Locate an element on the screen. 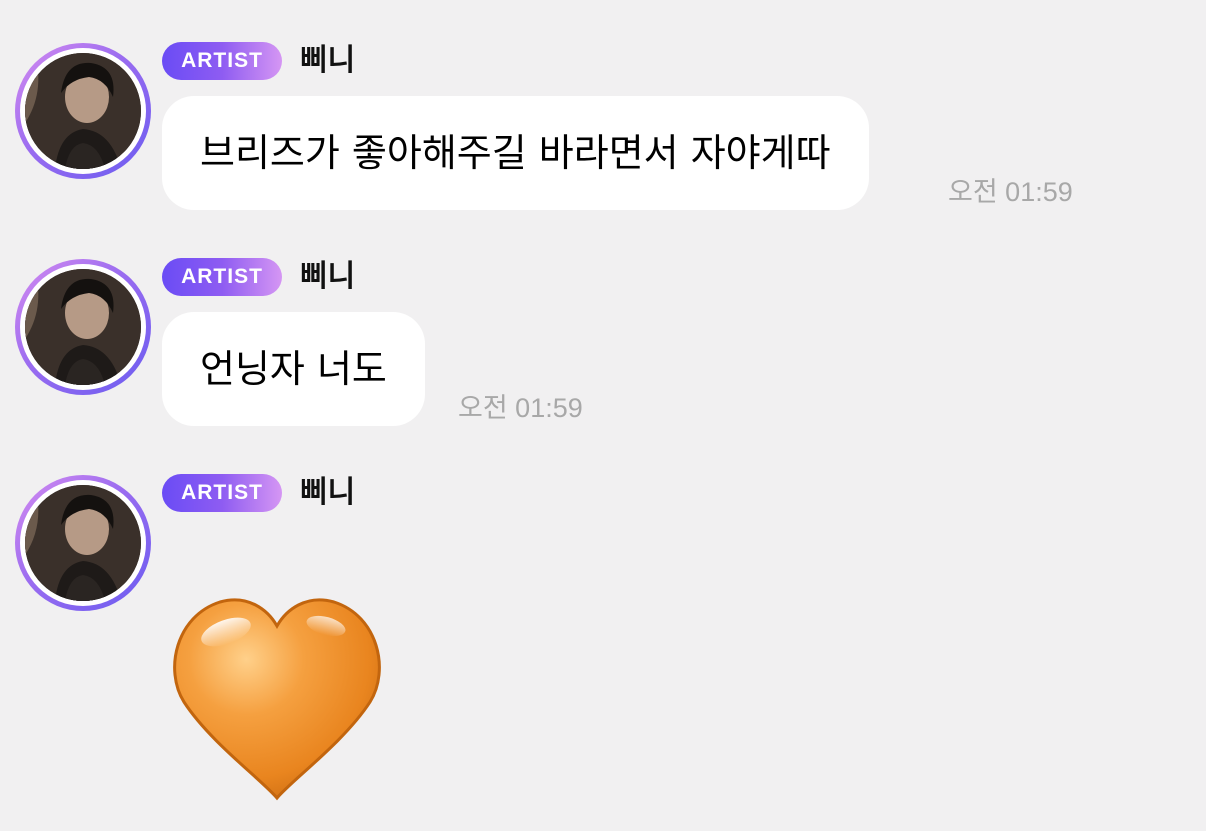 This screenshot has height=831, width=1206. message-bubble: 브리즈가 좋아해주길 바라면서 자야게따 is located at coordinates (515, 153).